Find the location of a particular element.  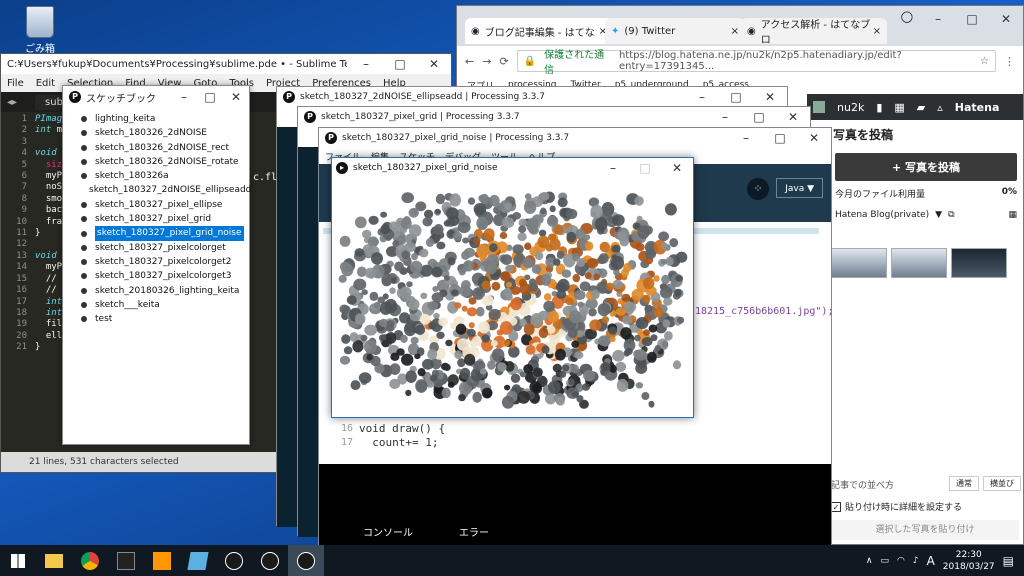

menu-icon: ⋮ is located at coordinates (1009, 61).